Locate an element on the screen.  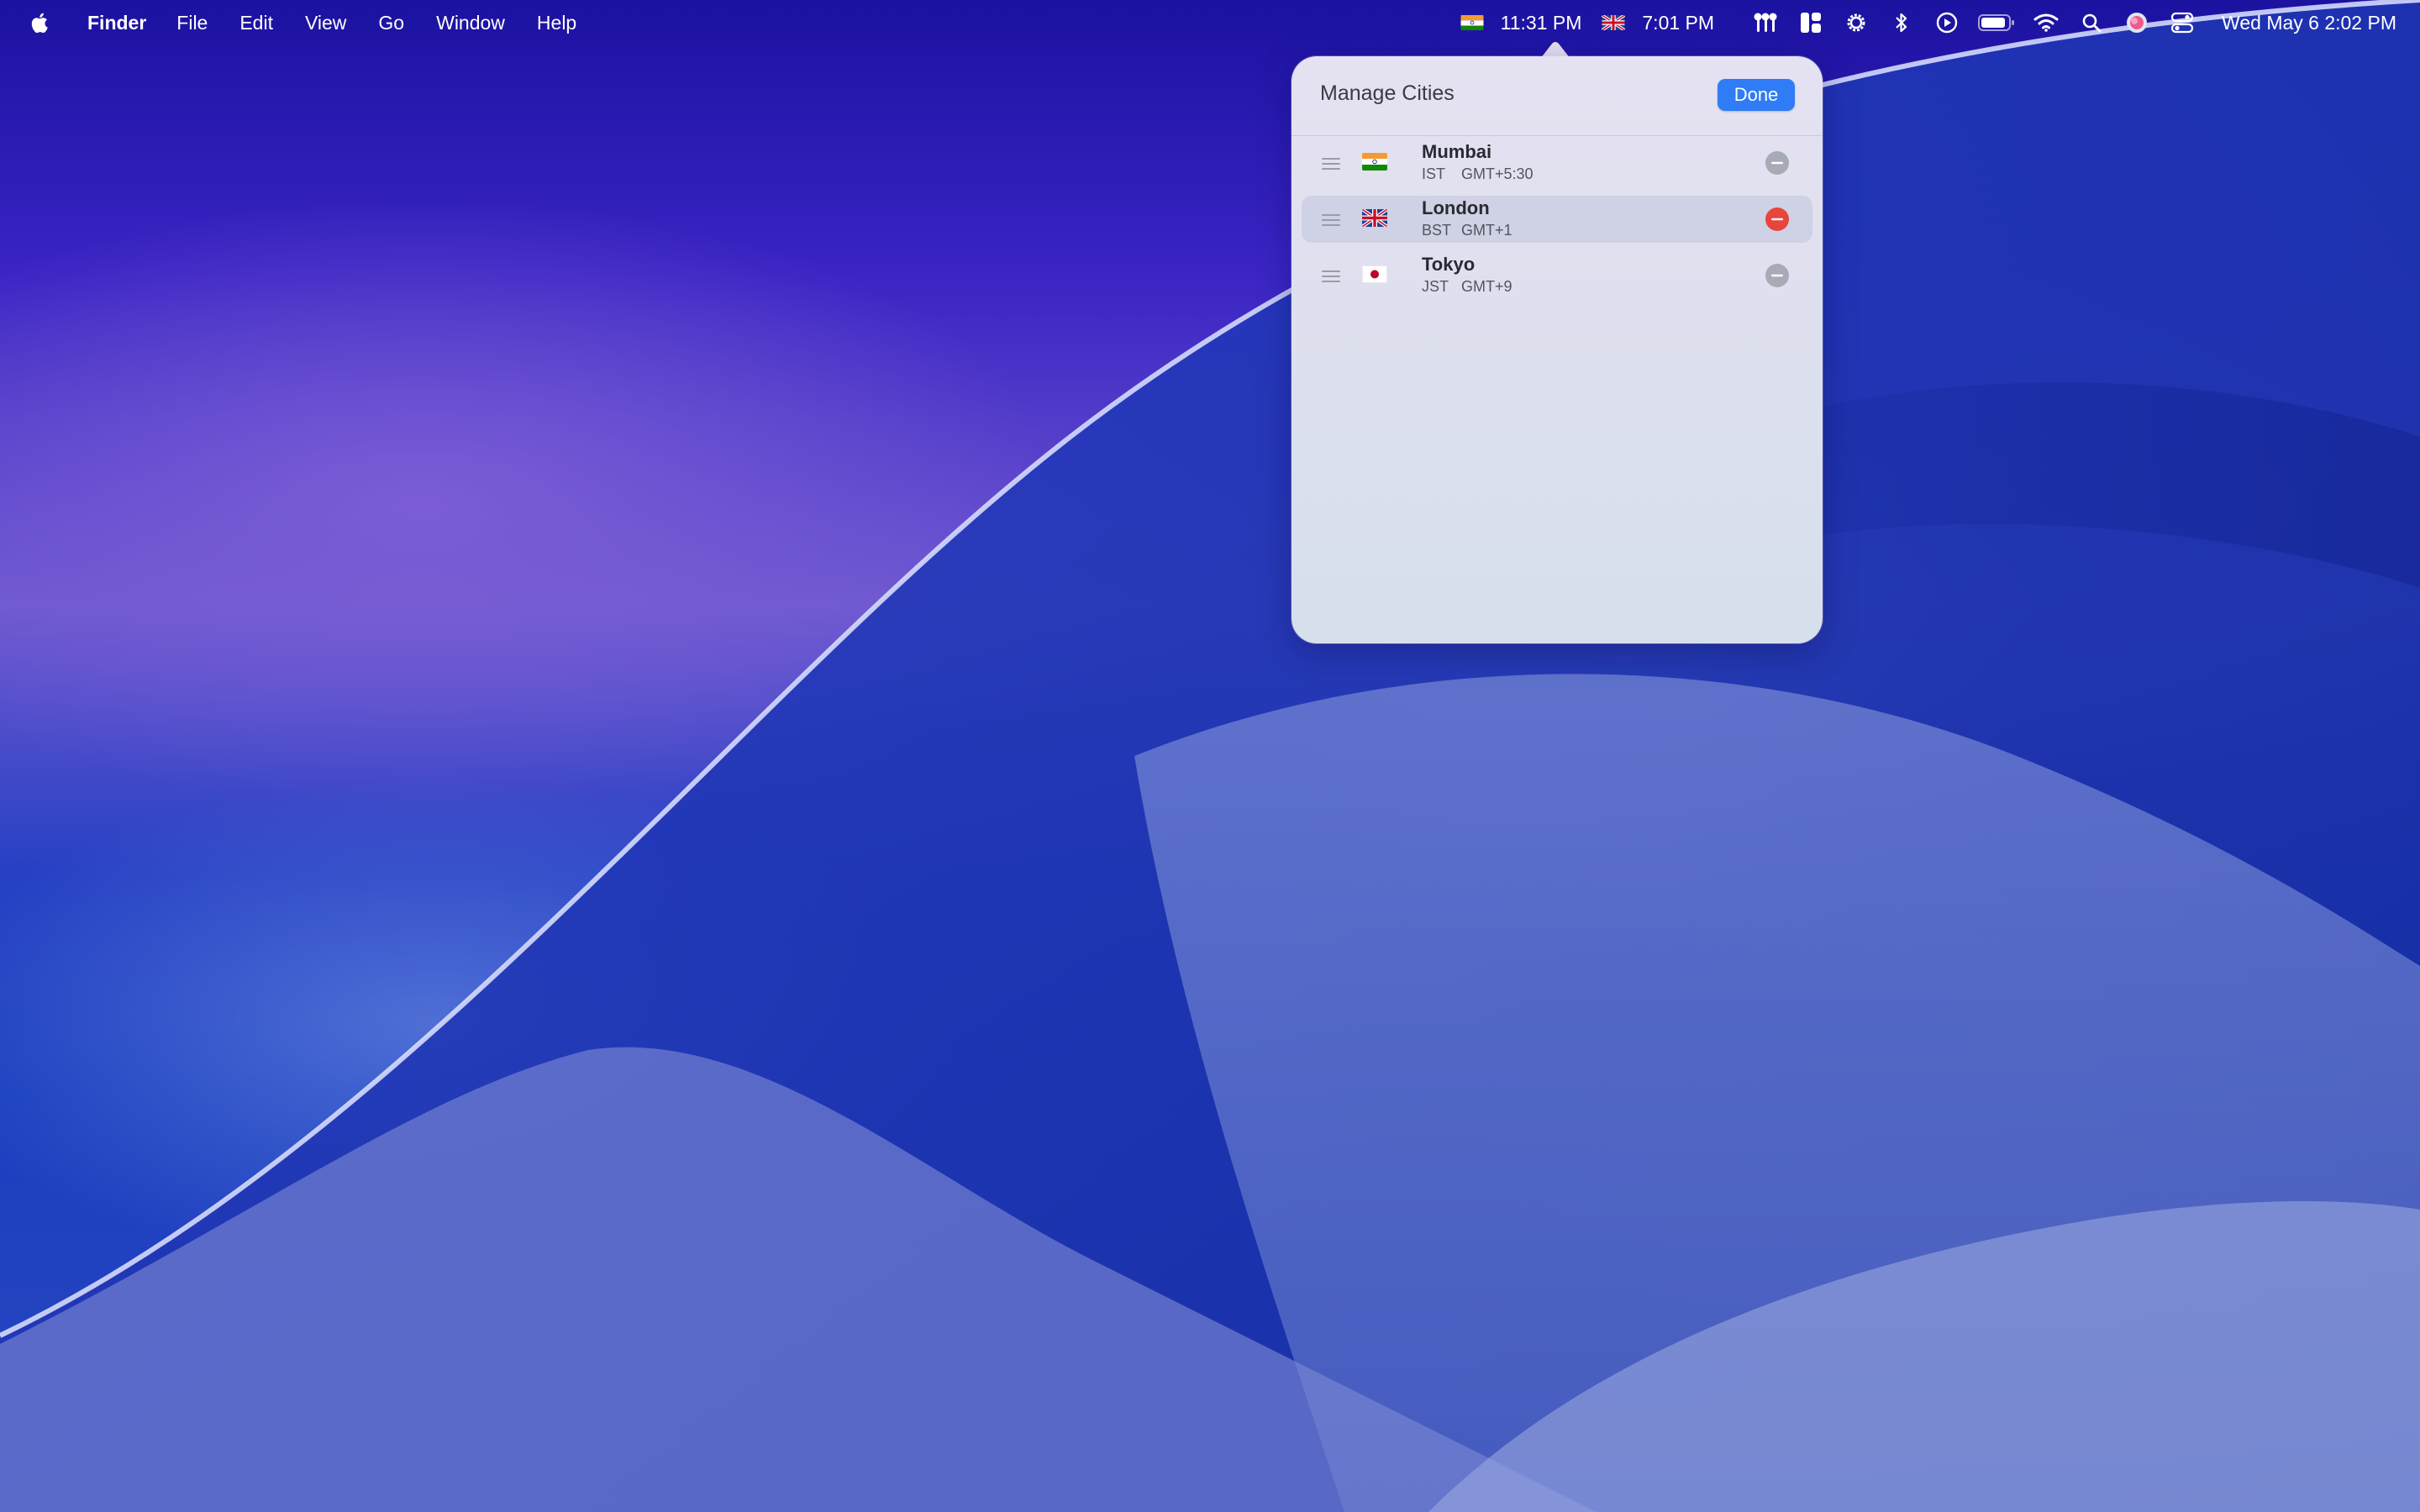
menu-window: Window is located at coordinates (470, 23).